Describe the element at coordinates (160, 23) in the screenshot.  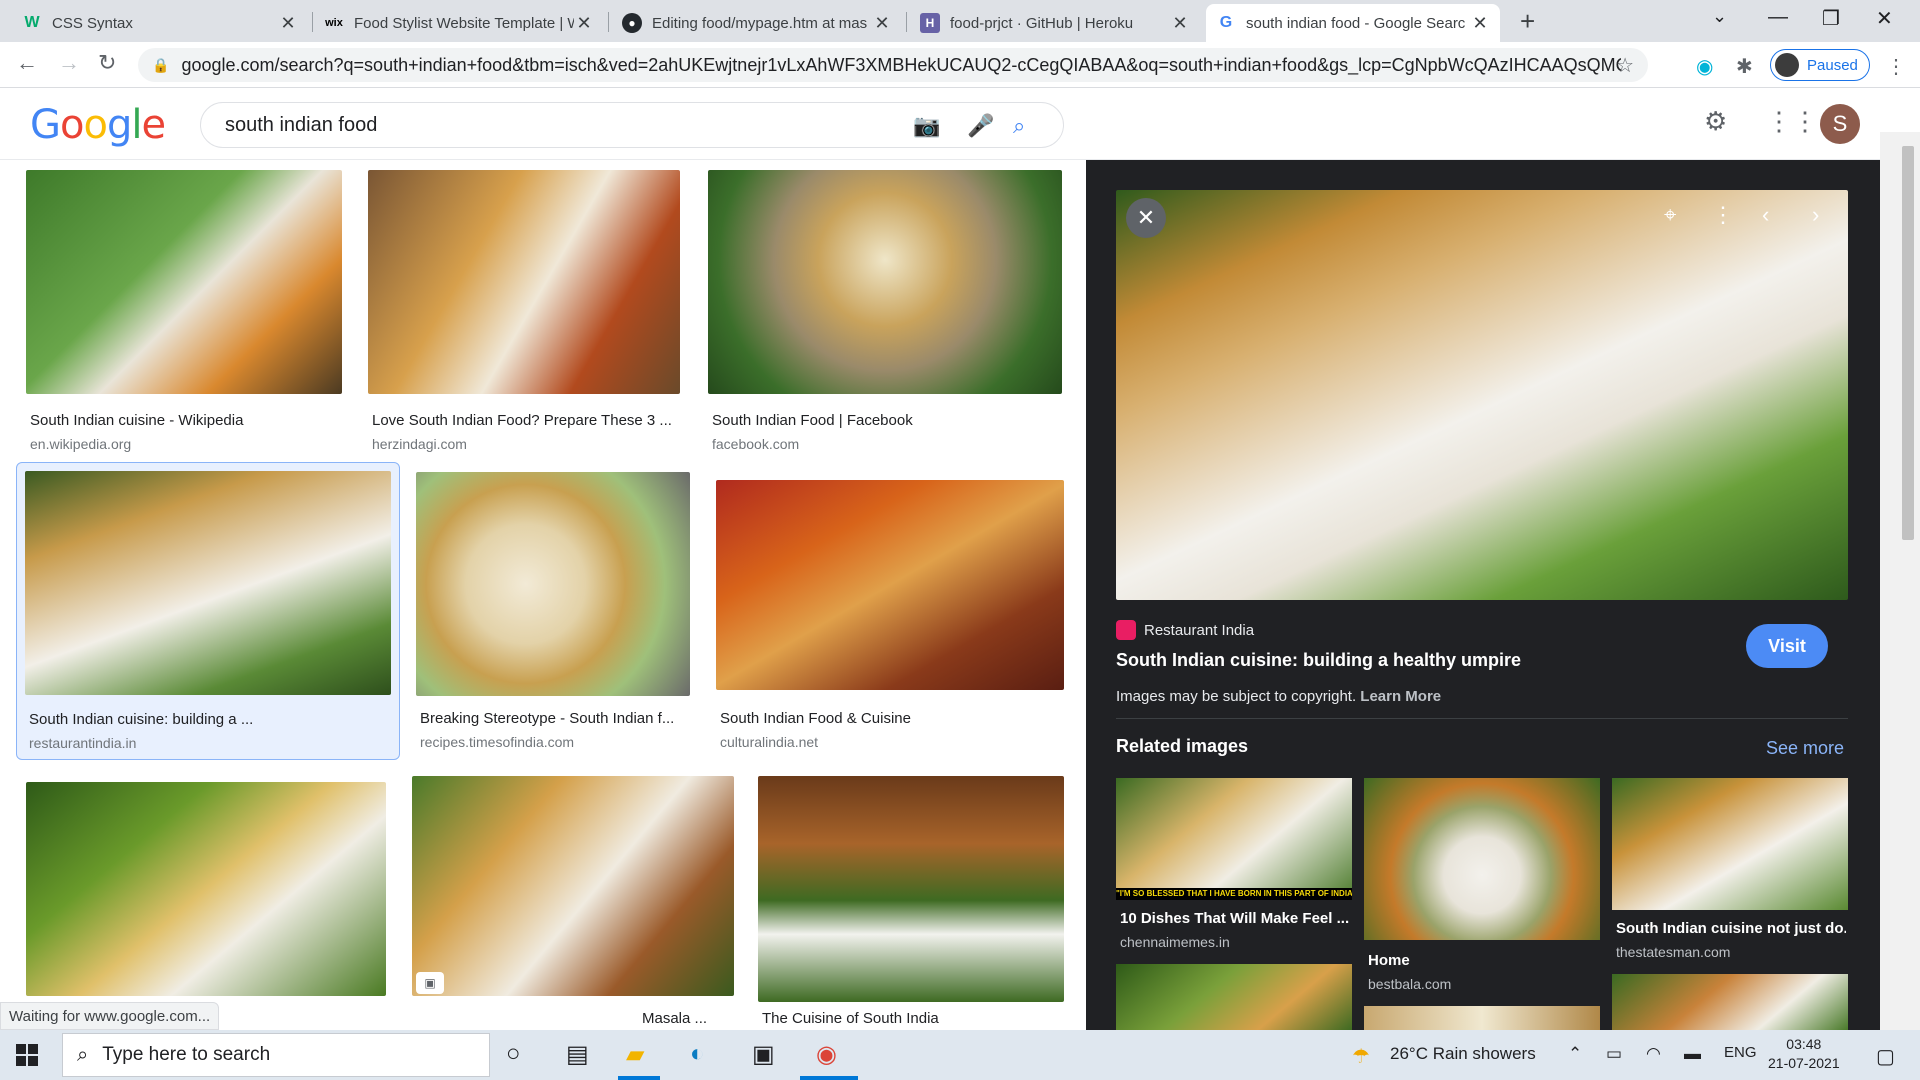
I see `tab-css-syntax: W CSS Syntax ✕` at that location.